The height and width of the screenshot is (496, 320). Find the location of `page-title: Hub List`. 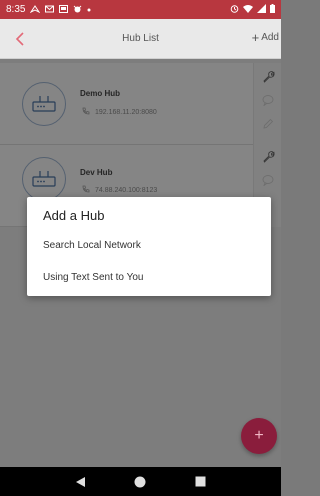

page-title: Hub List is located at coordinates (140, 38).